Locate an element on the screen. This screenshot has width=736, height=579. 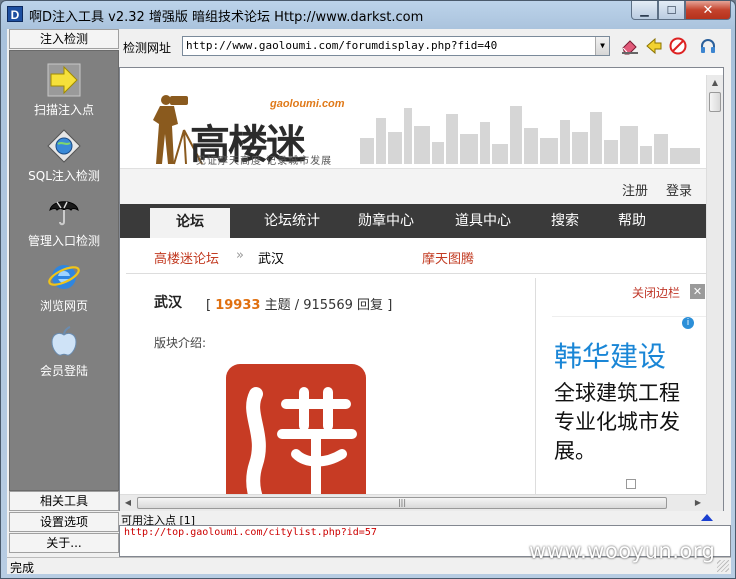
forum-stats: [ 19933 主题 / 915569 回复 ] is located at coordinates (299, 305).